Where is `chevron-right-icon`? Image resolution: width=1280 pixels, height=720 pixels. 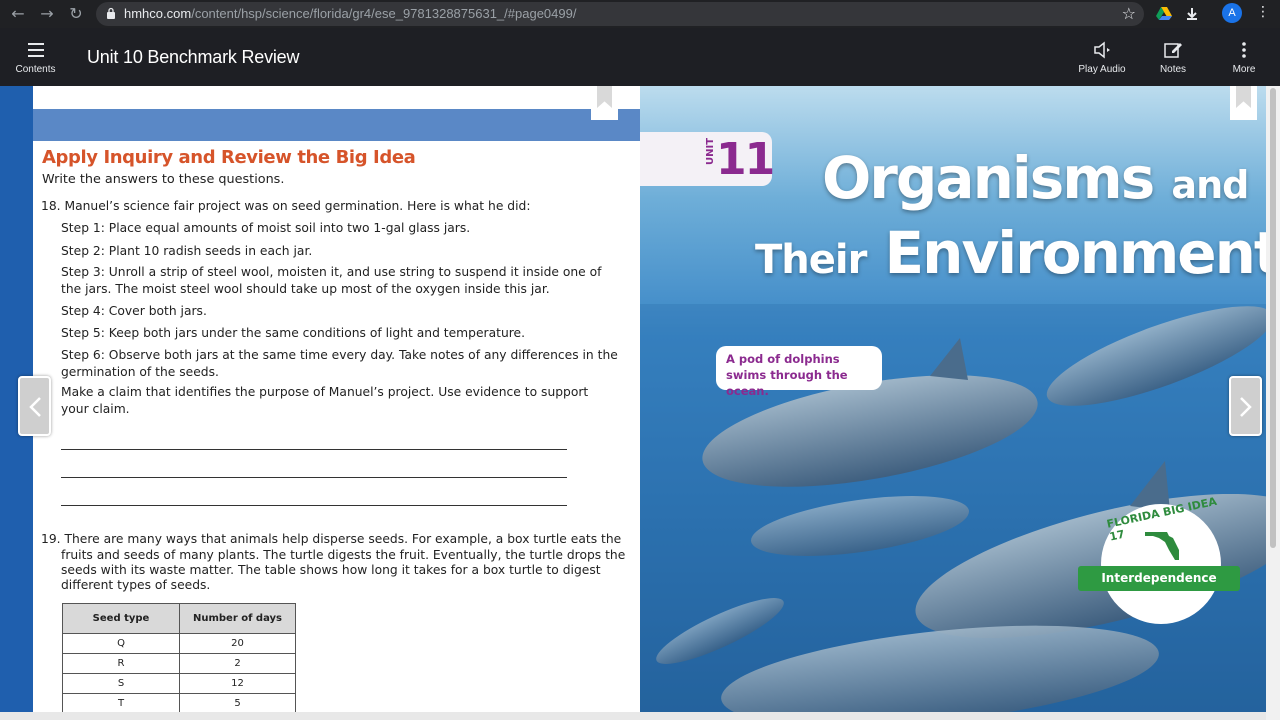 chevron-right-icon is located at coordinates (1246, 407).